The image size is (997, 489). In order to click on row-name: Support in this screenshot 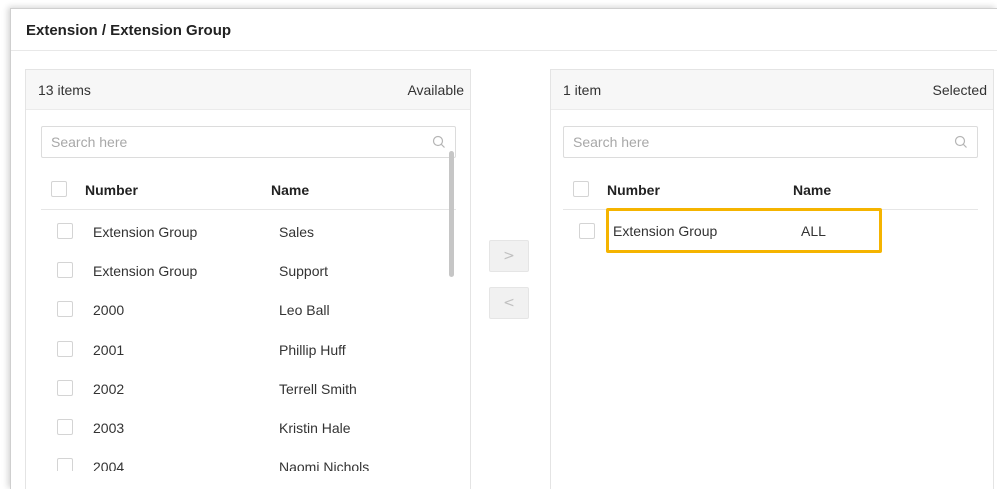, I will do `click(304, 271)`.